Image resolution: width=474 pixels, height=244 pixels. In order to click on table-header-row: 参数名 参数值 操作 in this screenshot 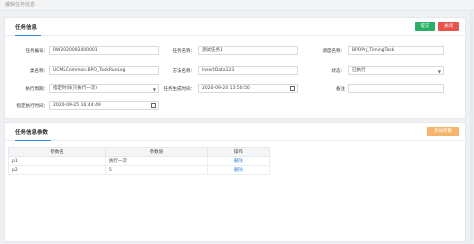, I will do `click(139, 152)`.